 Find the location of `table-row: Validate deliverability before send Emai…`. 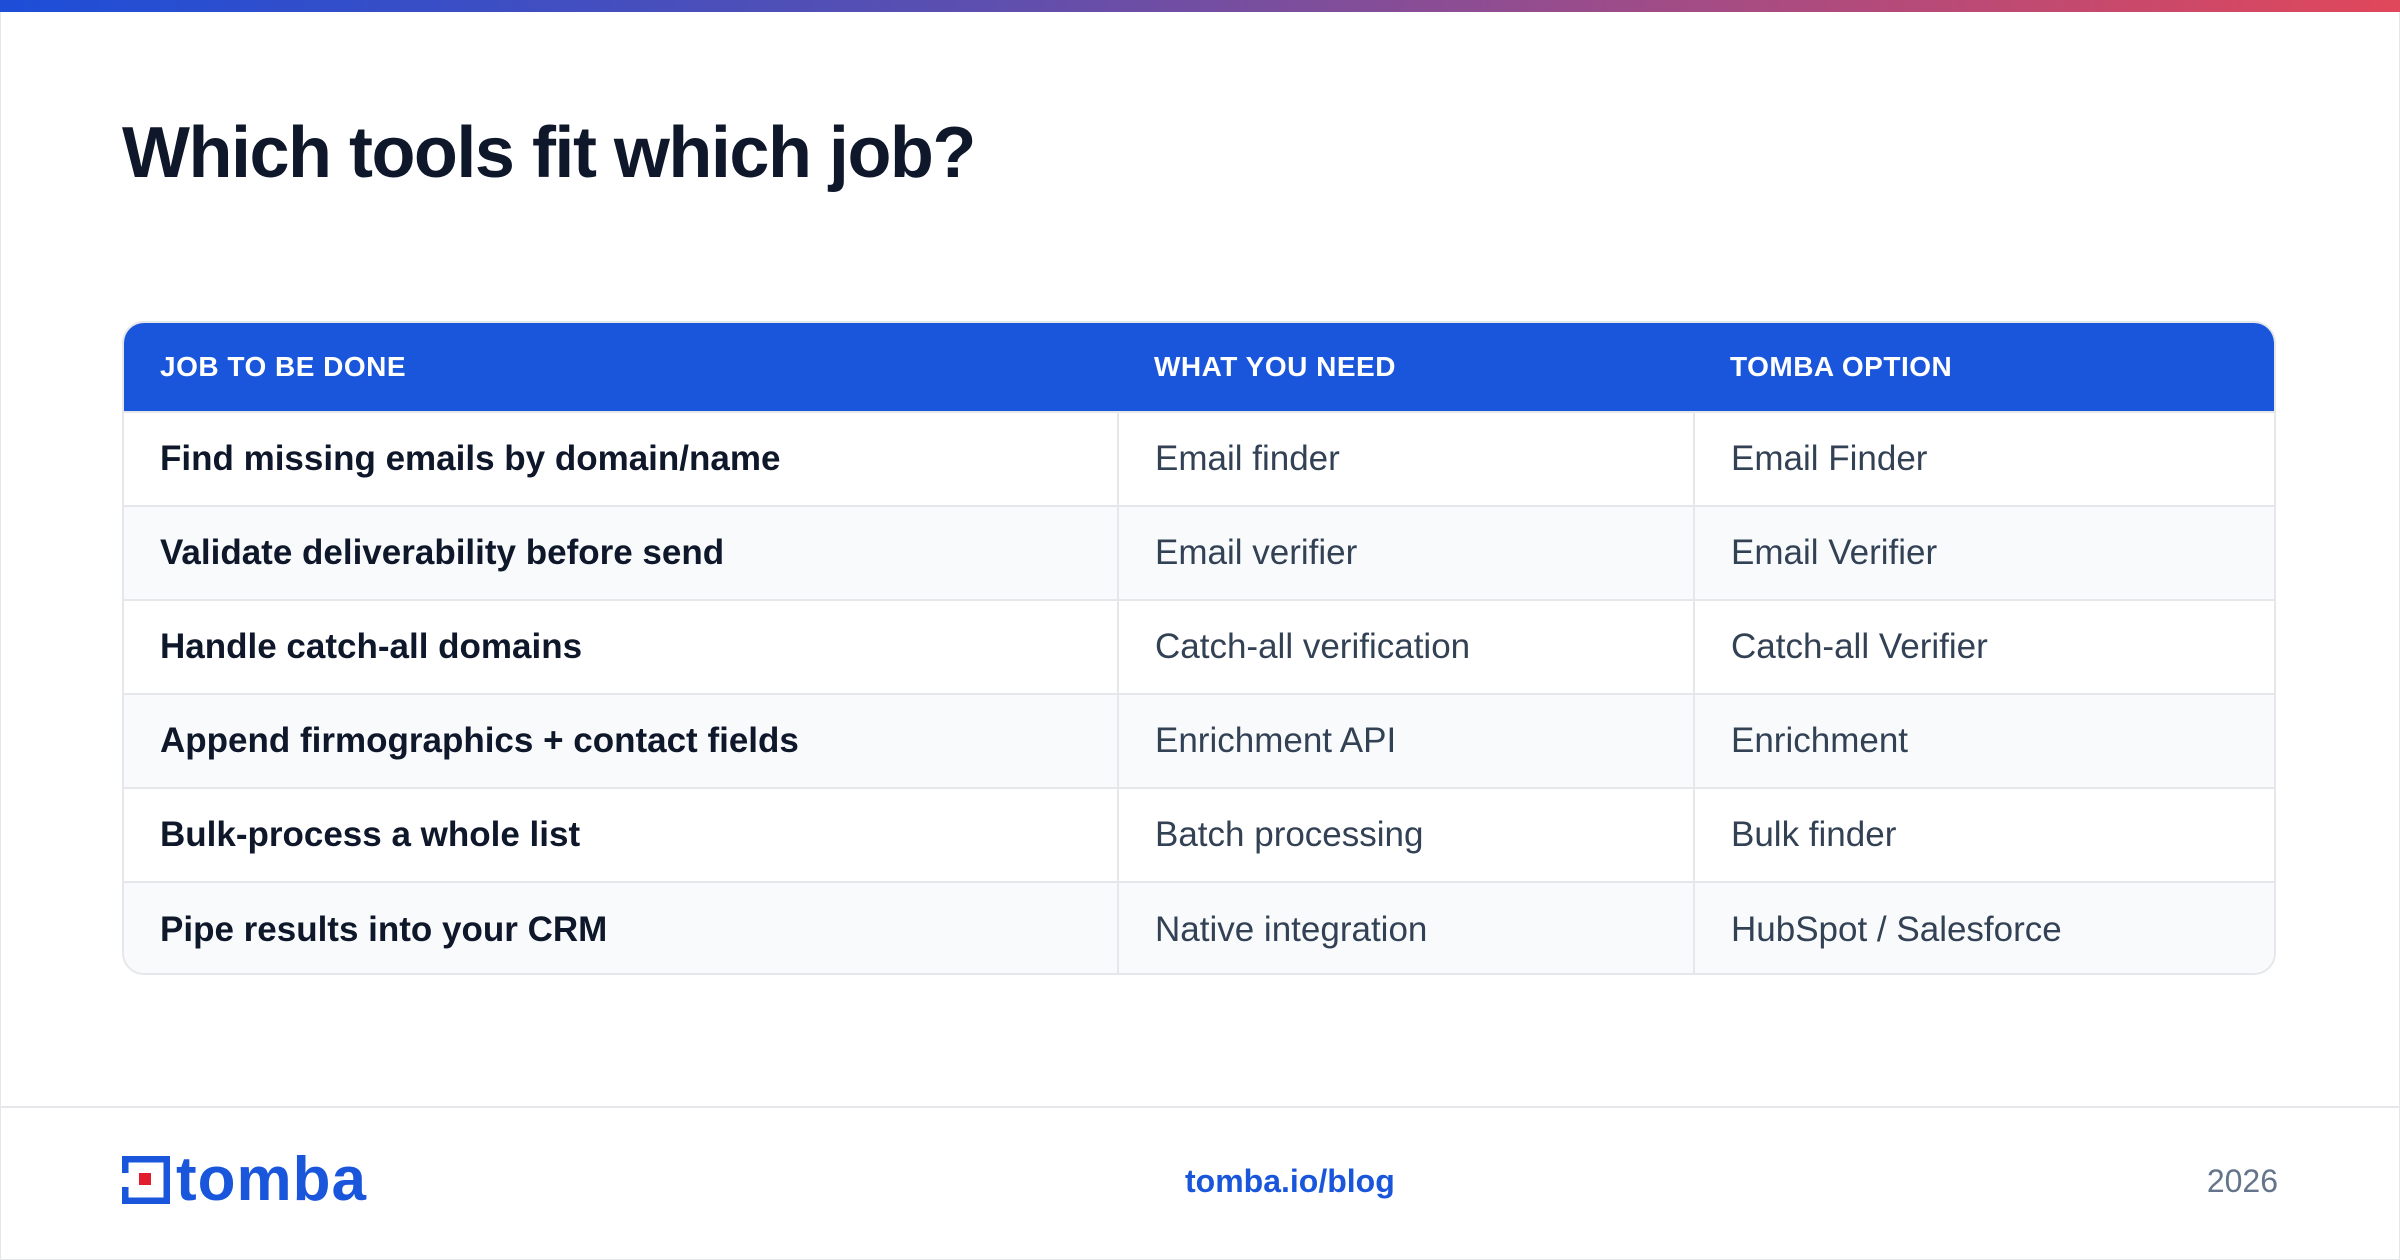

table-row: Validate deliverability before send Emai… is located at coordinates (1199, 553).